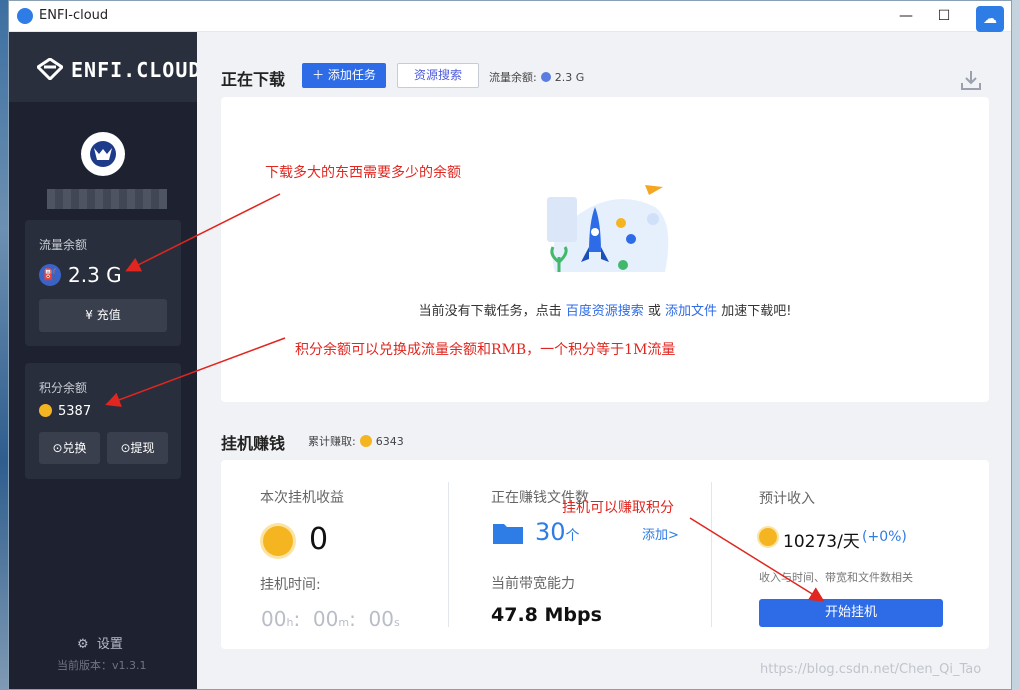 The width and height of the screenshot is (1020, 690). I want to click on gear-icon: ⚙, so click(83, 644).